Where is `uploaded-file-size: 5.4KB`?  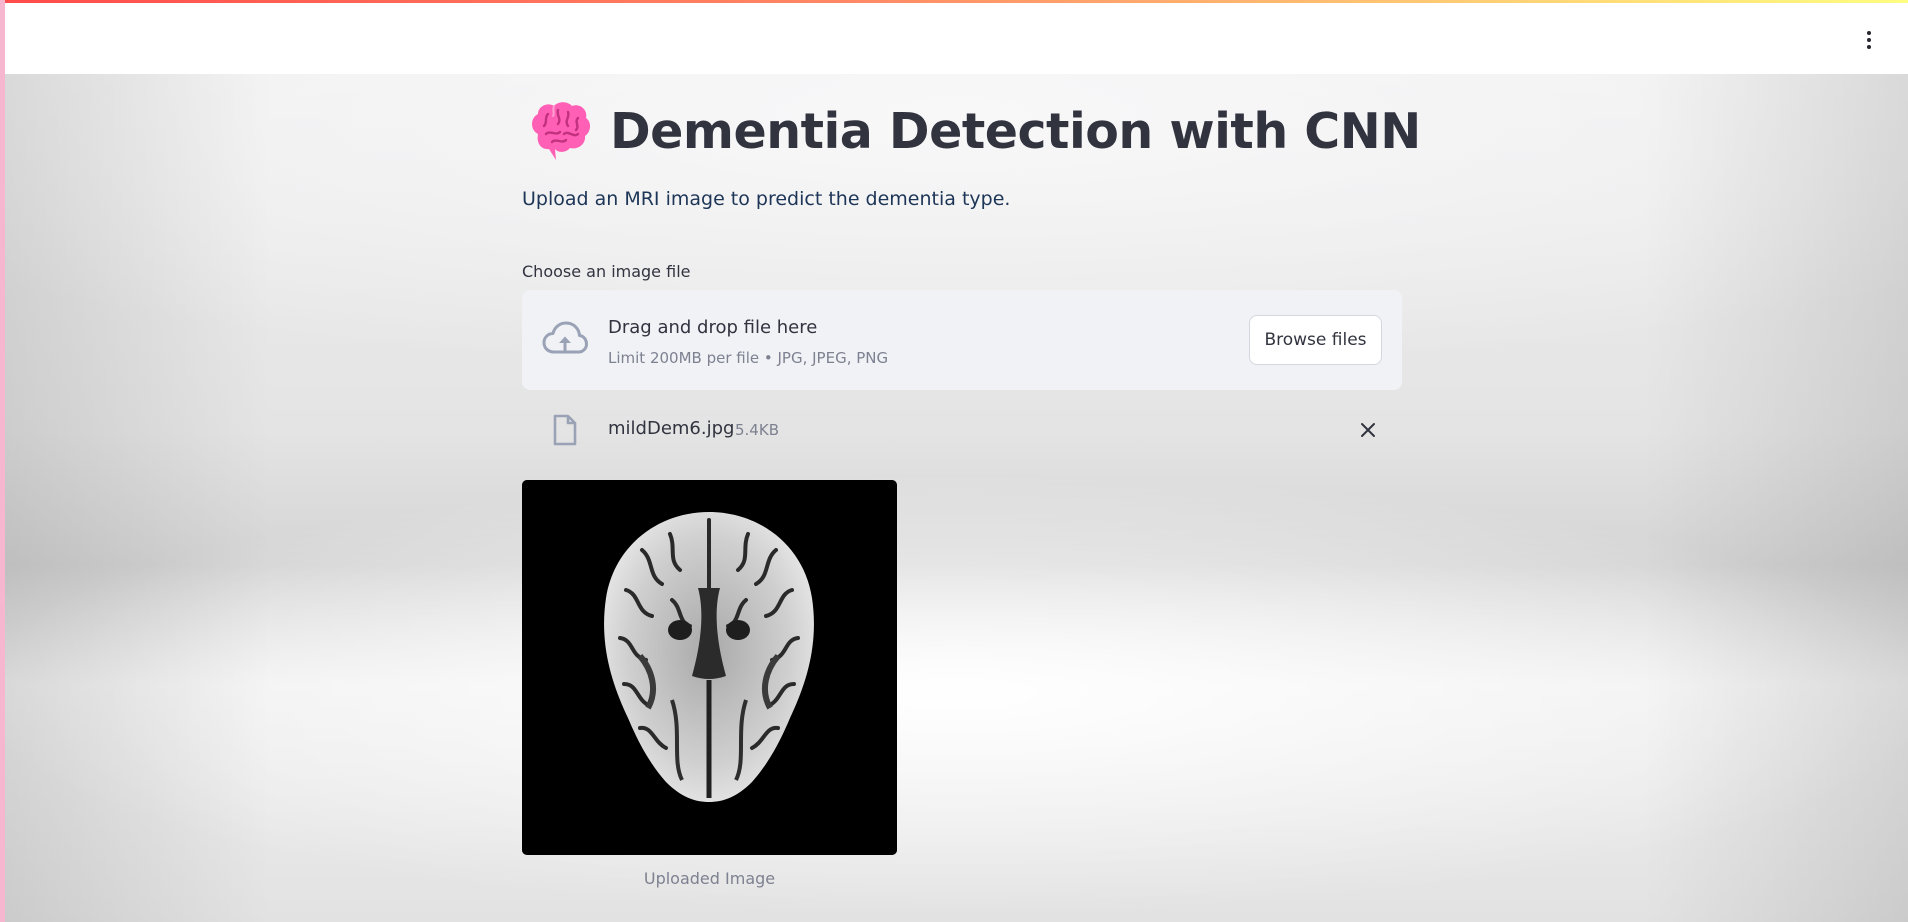 uploaded-file-size: 5.4KB is located at coordinates (757, 430).